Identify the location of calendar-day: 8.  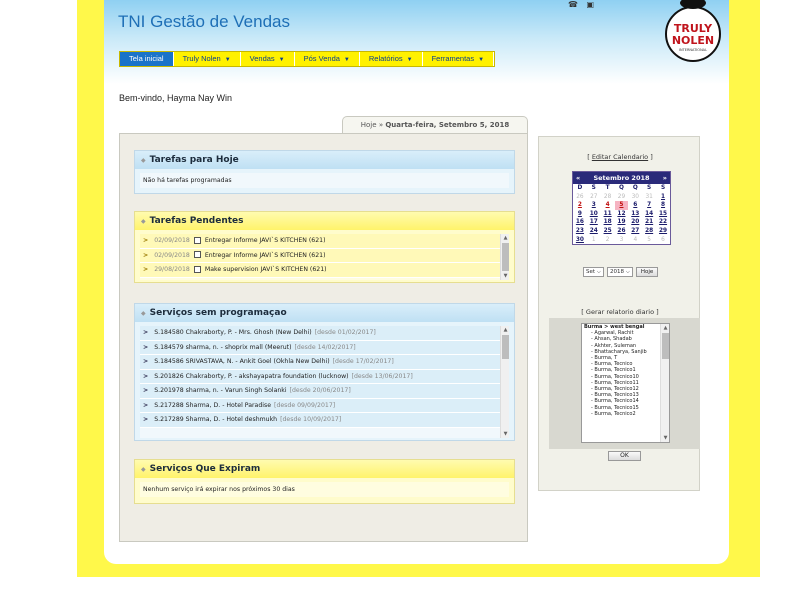
(663, 205).